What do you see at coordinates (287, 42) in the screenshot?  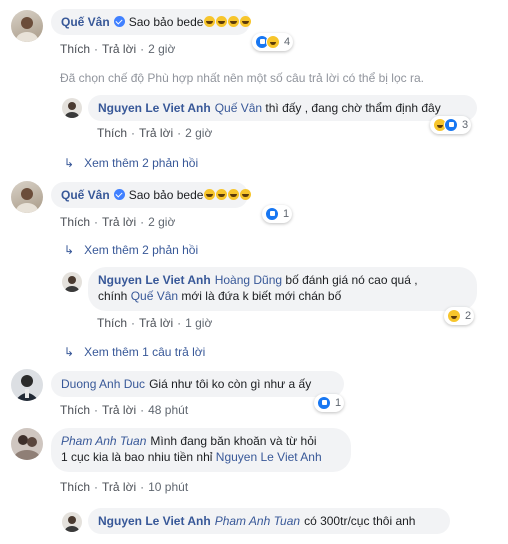 I see `reaction-count: 4` at bounding box center [287, 42].